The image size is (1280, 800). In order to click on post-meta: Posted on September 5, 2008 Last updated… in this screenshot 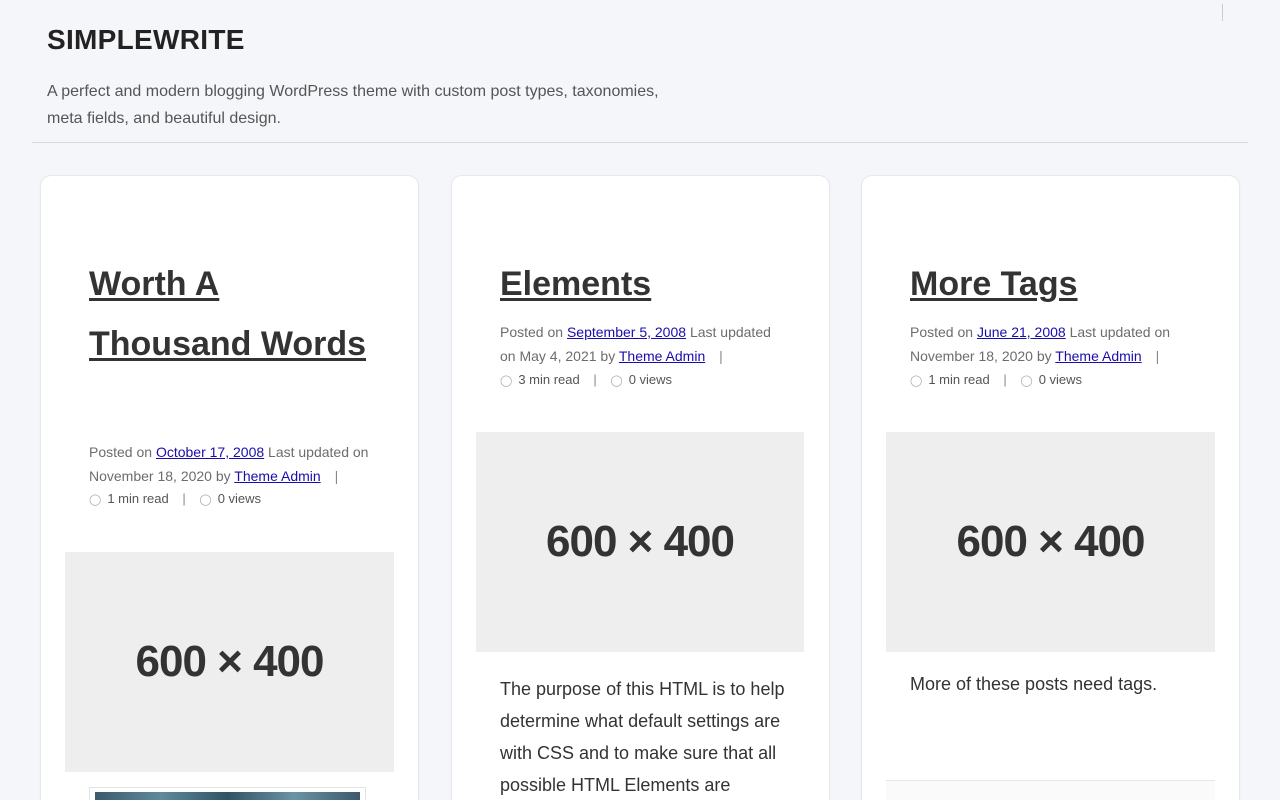, I will do `click(645, 344)`.